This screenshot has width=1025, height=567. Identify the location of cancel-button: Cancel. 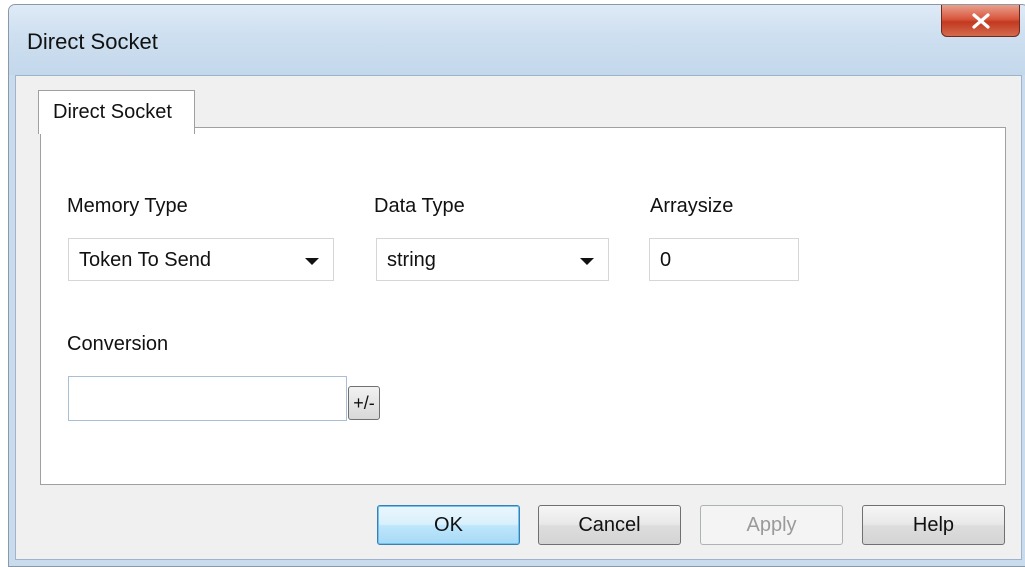
(609, 525).